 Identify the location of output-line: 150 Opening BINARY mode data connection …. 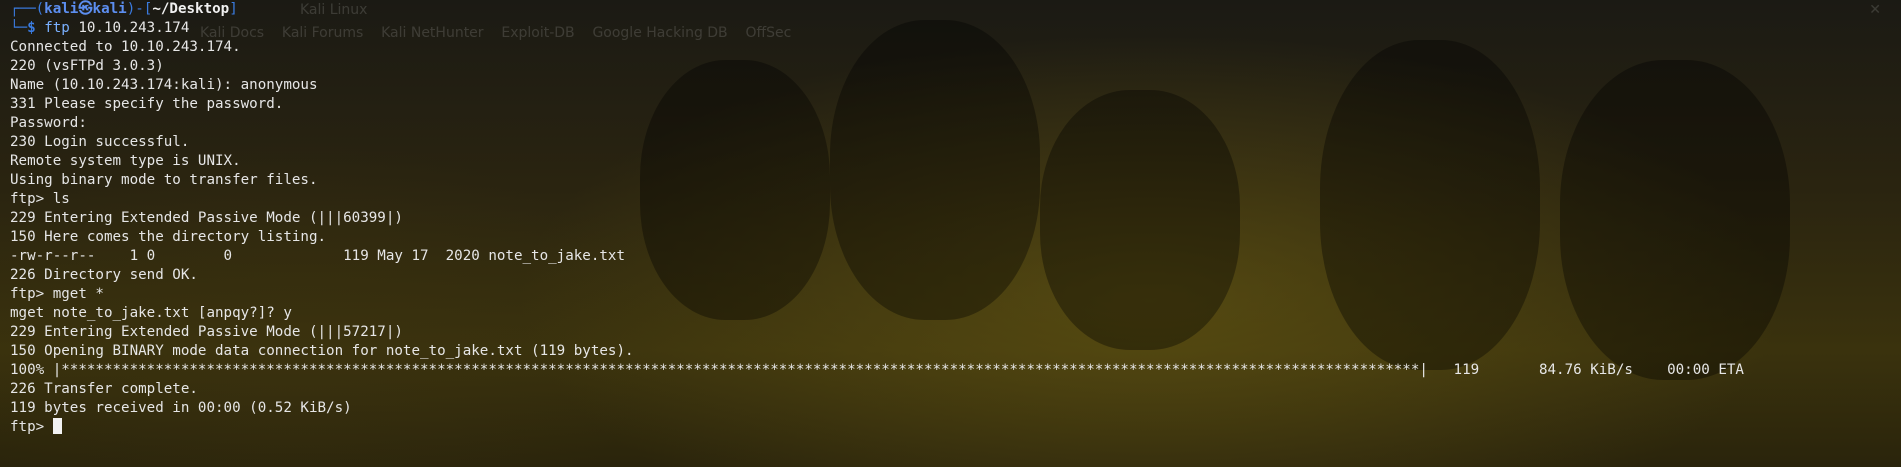
(322, 351).